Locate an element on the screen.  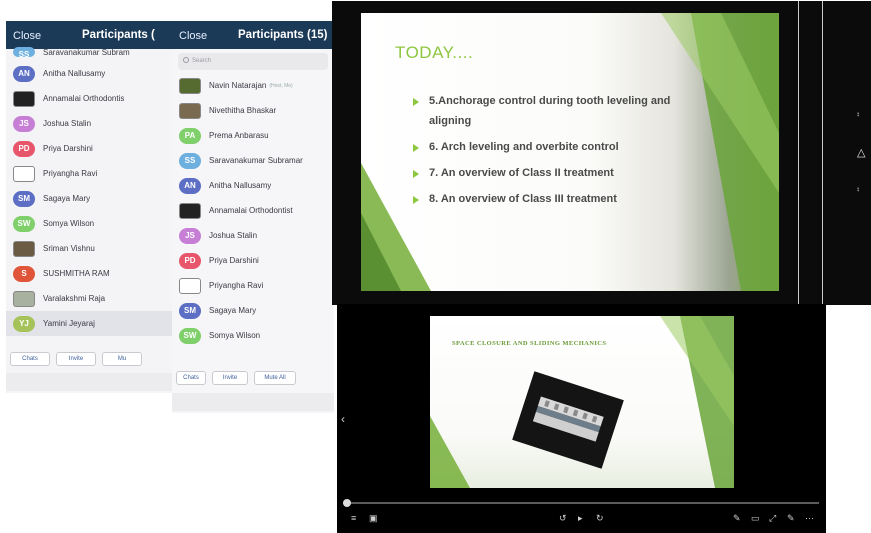
participant-row: S SUSHMITHA RAM is located at coordinates (89, 273).